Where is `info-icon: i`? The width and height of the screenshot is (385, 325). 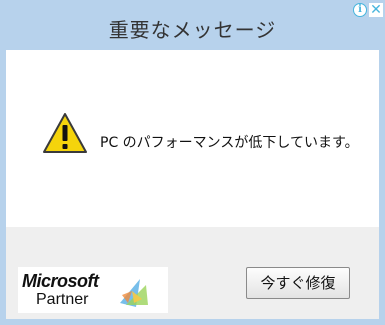 info-icon: i is located at coordinates (360, 10).